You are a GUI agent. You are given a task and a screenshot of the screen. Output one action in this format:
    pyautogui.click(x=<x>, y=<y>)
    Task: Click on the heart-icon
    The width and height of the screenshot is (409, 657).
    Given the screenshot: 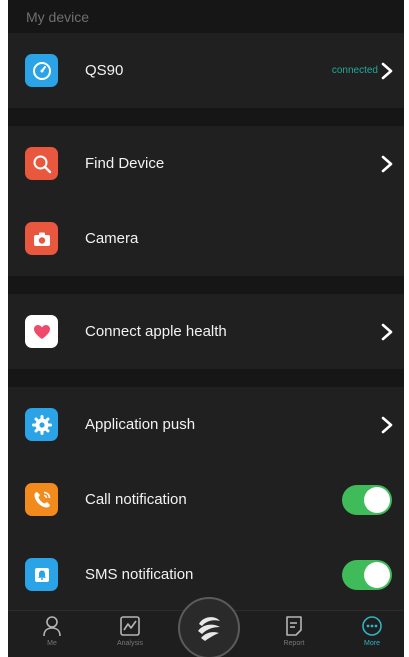 What is the action you would take?
    pyautogui.click(x=41, y=331)
    